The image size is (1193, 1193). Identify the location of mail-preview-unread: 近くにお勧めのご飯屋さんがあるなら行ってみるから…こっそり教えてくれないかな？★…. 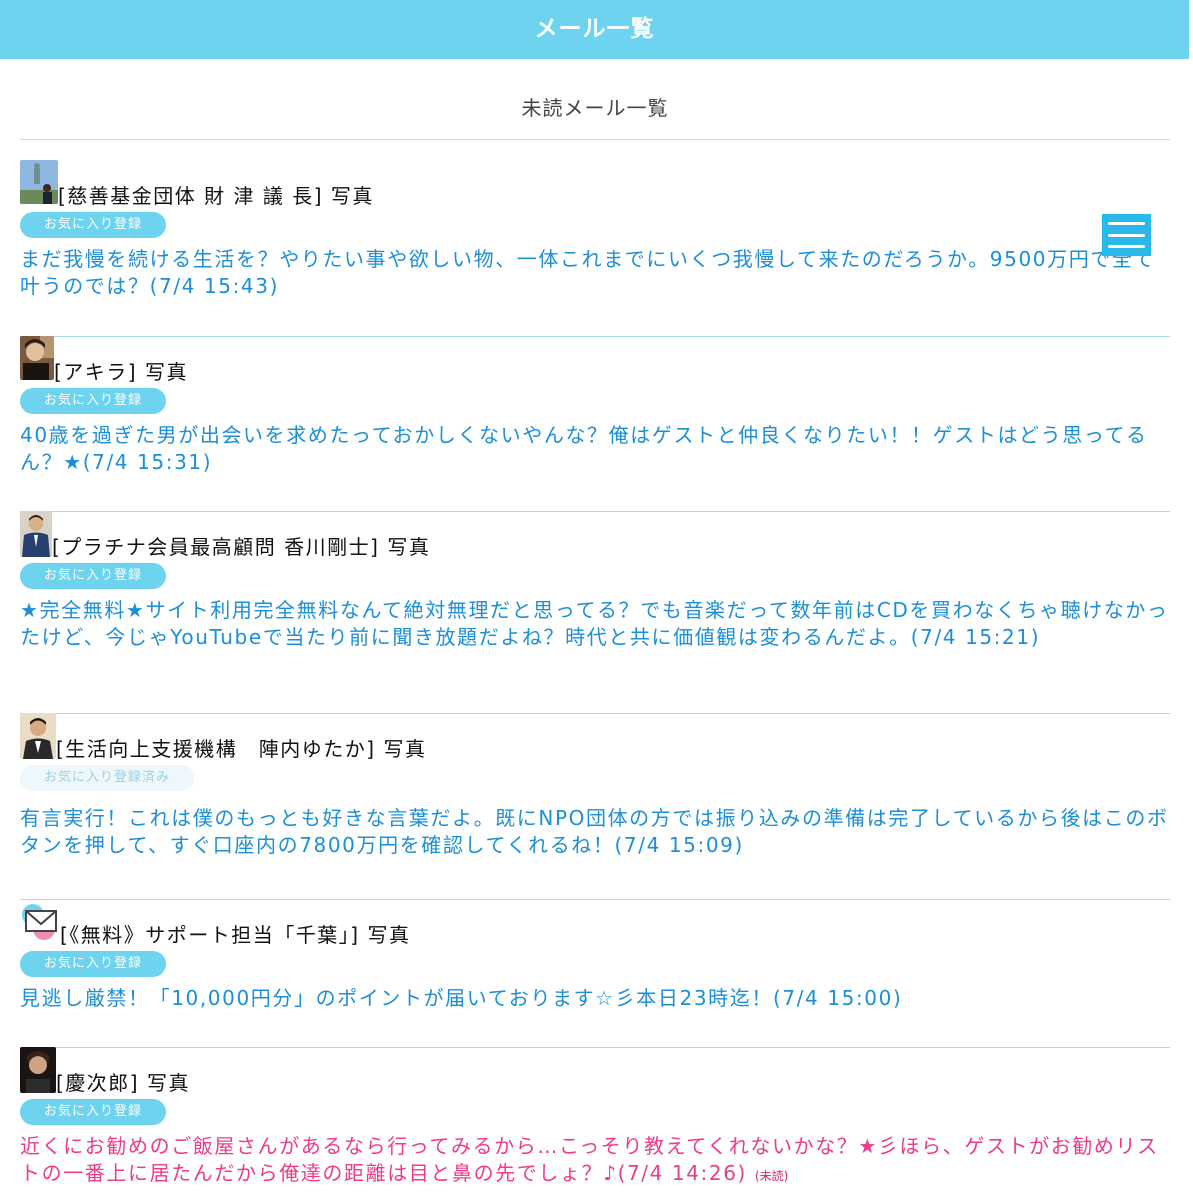
(595, 1161).